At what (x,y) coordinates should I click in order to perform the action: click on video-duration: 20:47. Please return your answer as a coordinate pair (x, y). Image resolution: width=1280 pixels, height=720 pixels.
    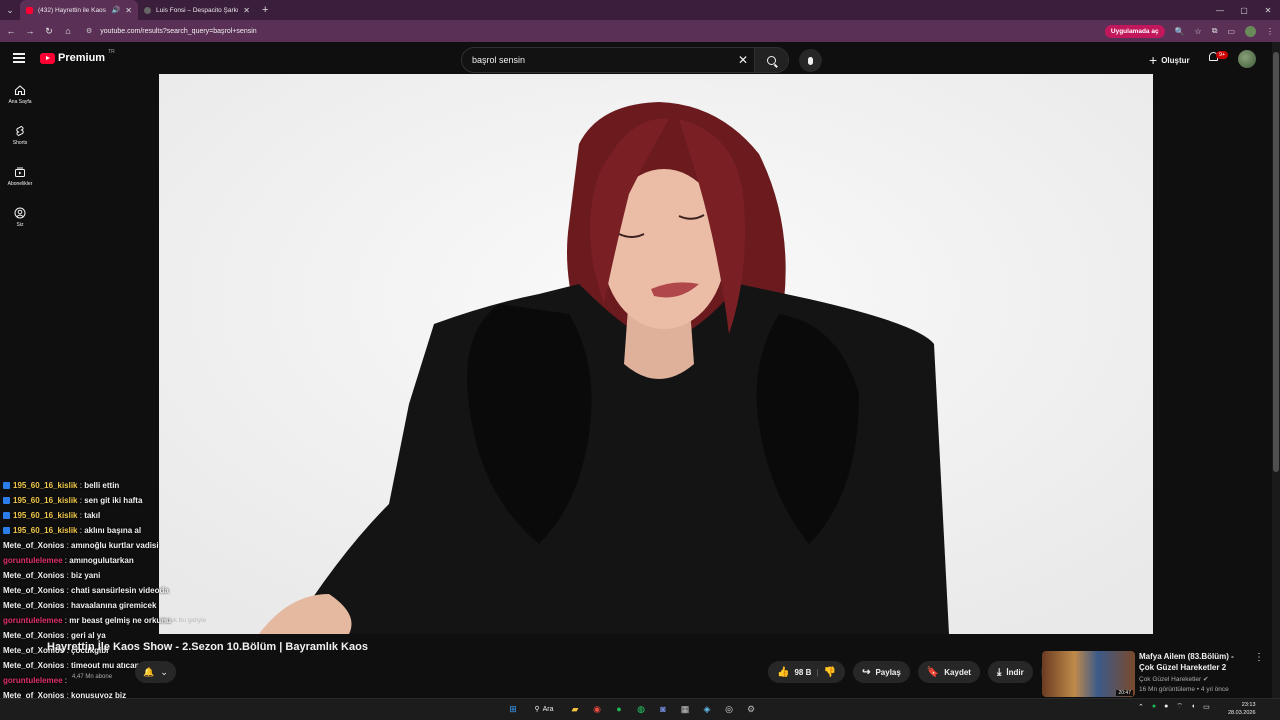
    Looking at the image, I should click on (1124, 693).